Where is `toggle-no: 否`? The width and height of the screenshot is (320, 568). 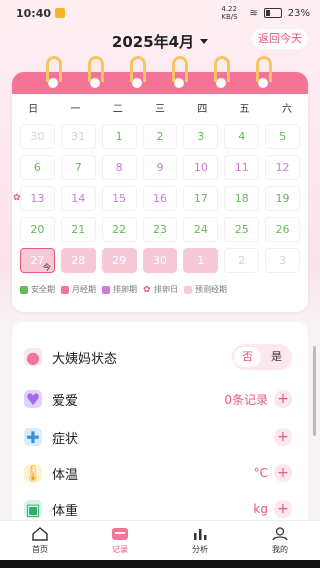
toggle-no: 否 is located at coordinates (247, 357).